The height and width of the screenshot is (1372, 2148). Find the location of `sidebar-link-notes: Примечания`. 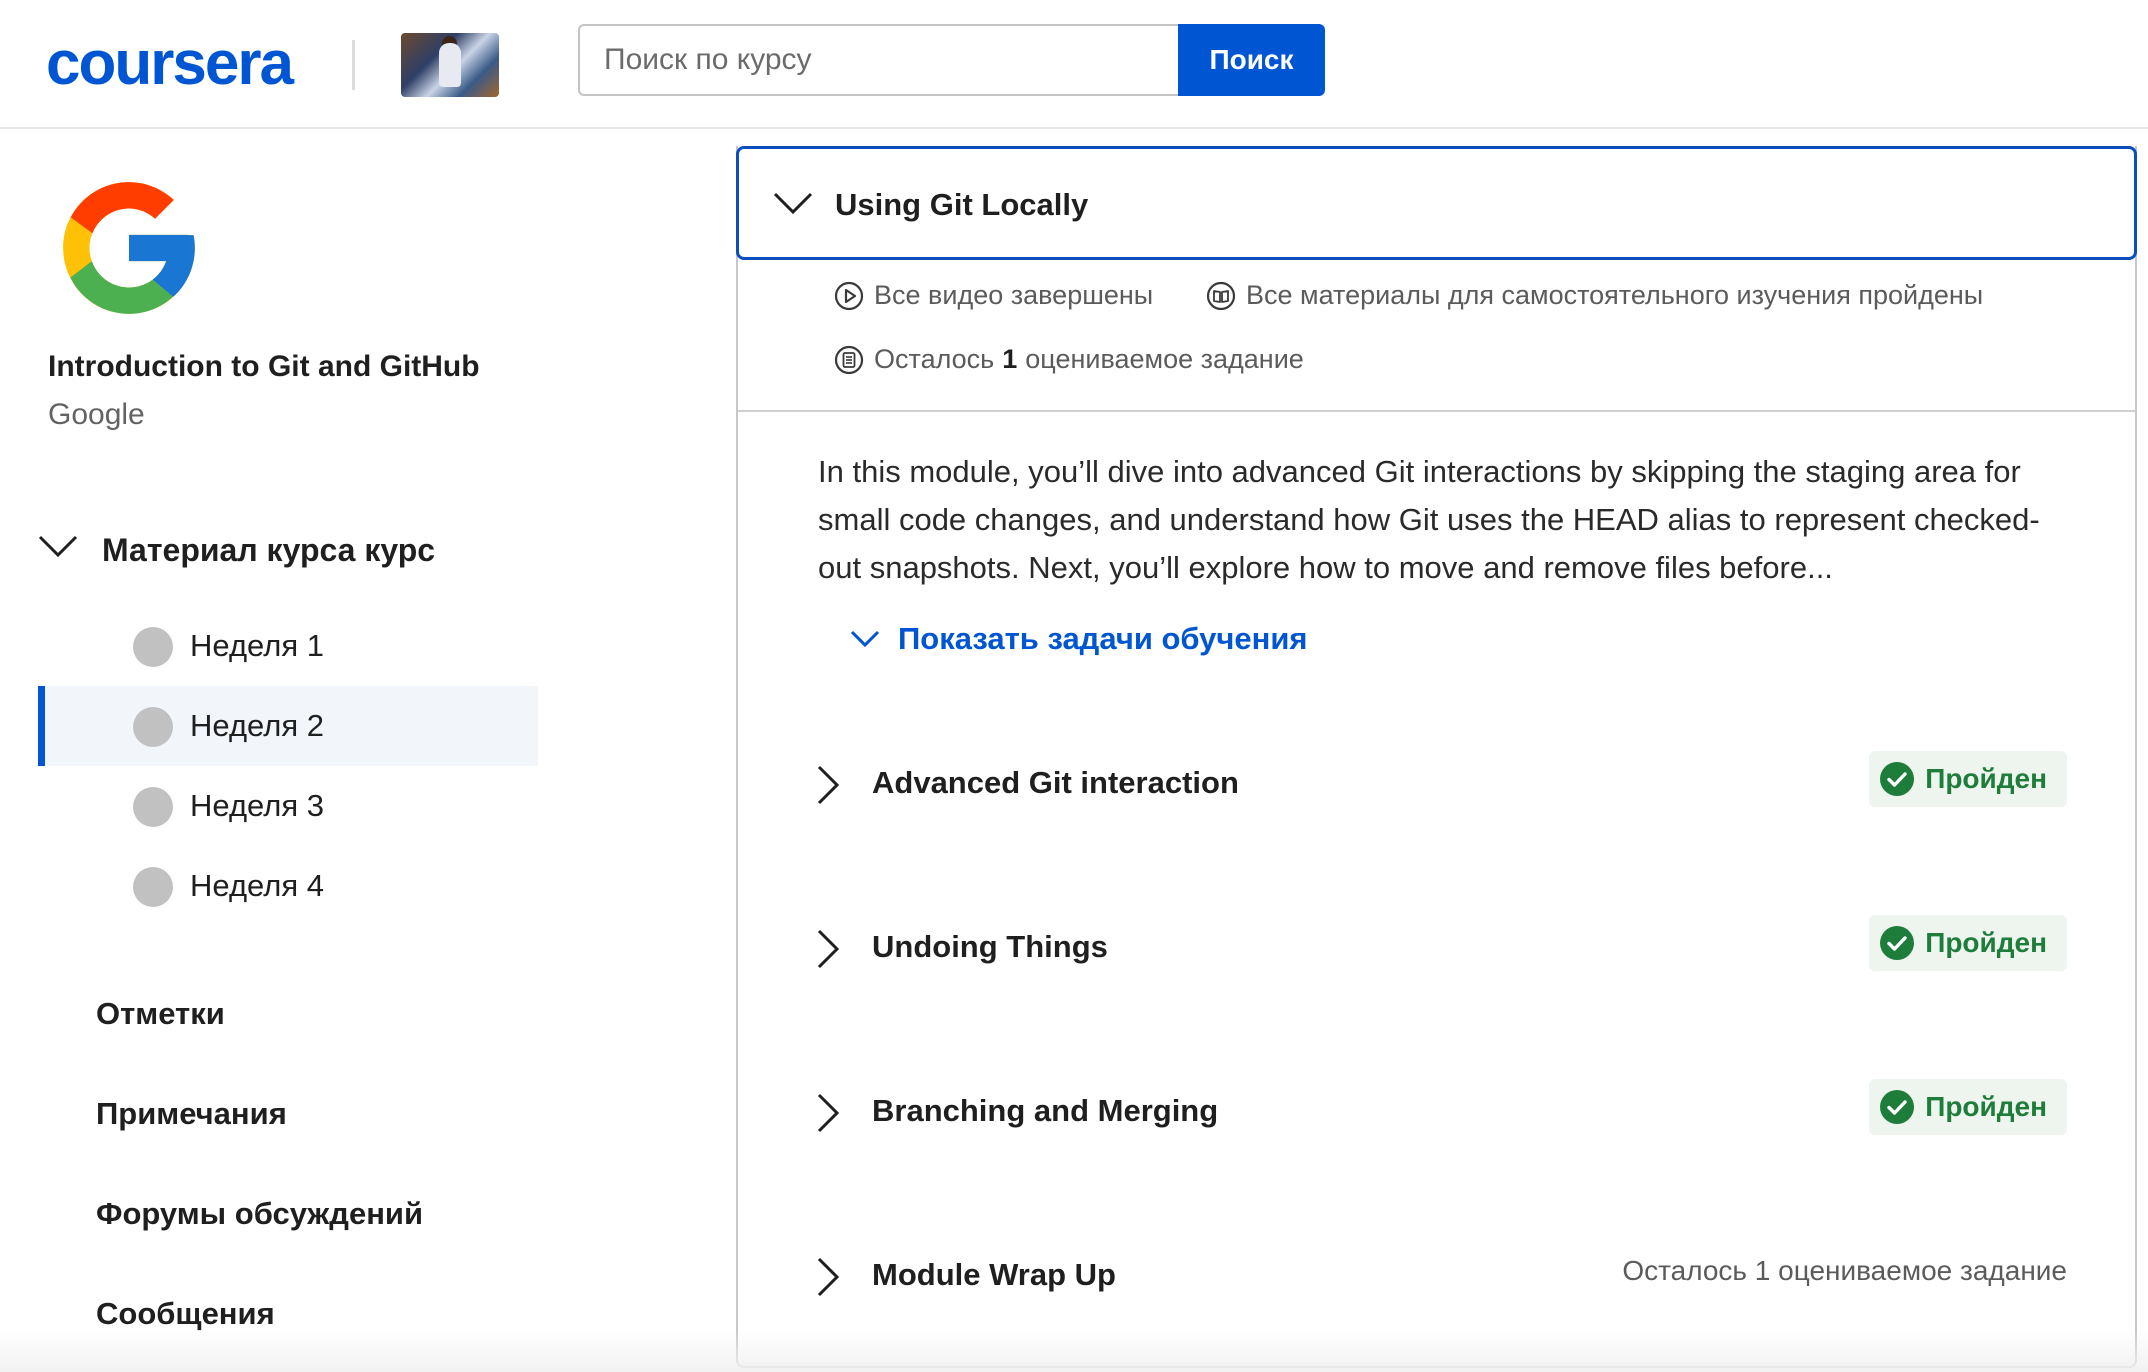

sidebar-link-notes: Примечания is located at coordinates (191, 1114).